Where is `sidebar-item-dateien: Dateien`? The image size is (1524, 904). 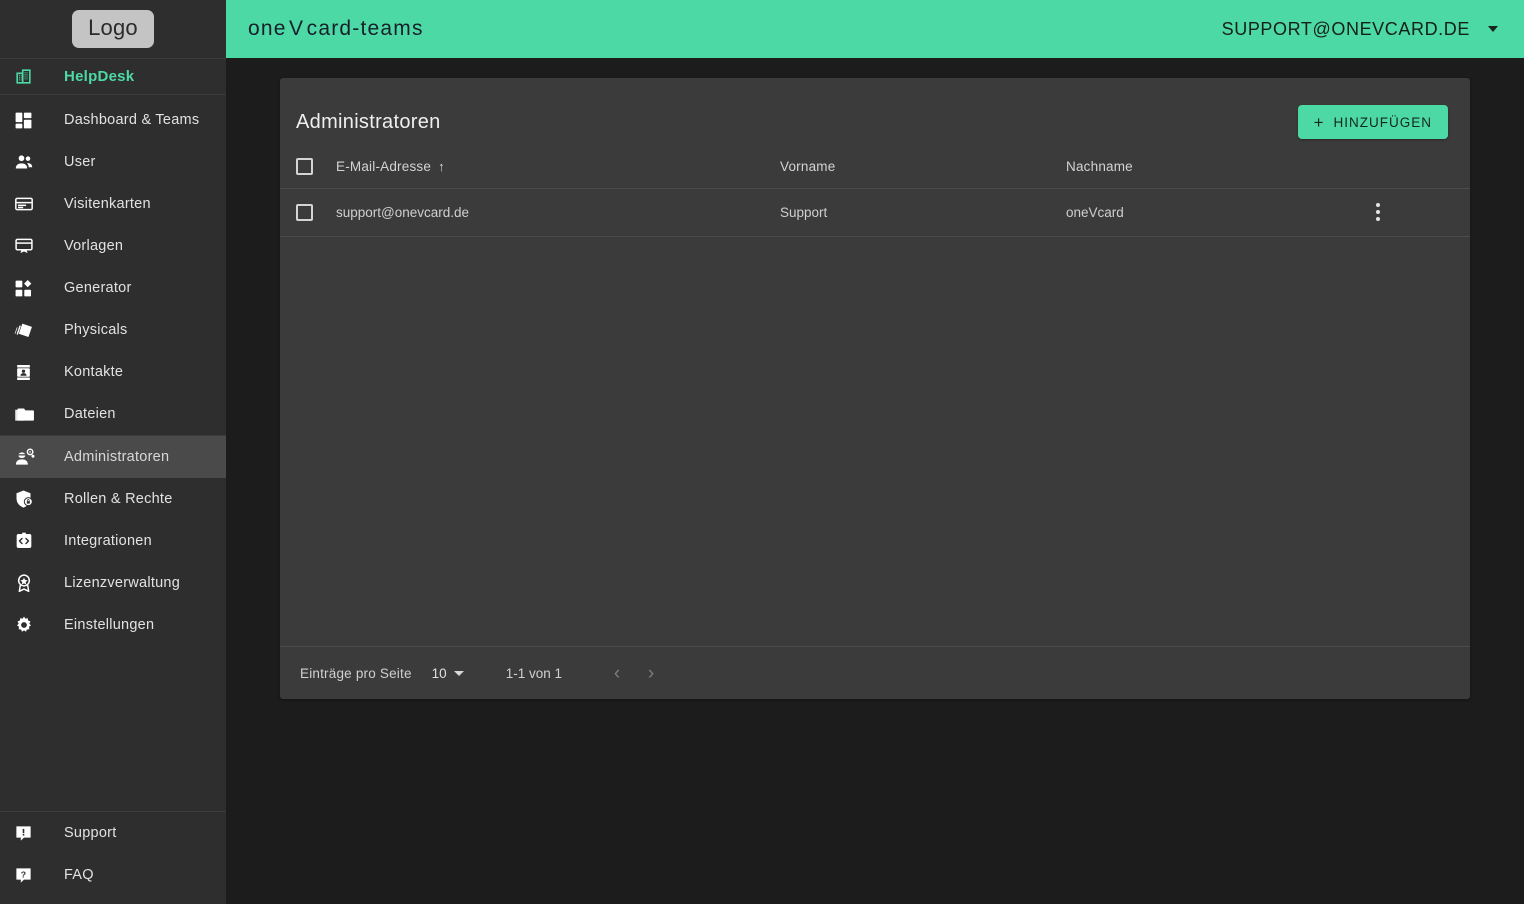
sidebar-item-dateien: Dateien is located at coordinates (113, 414).